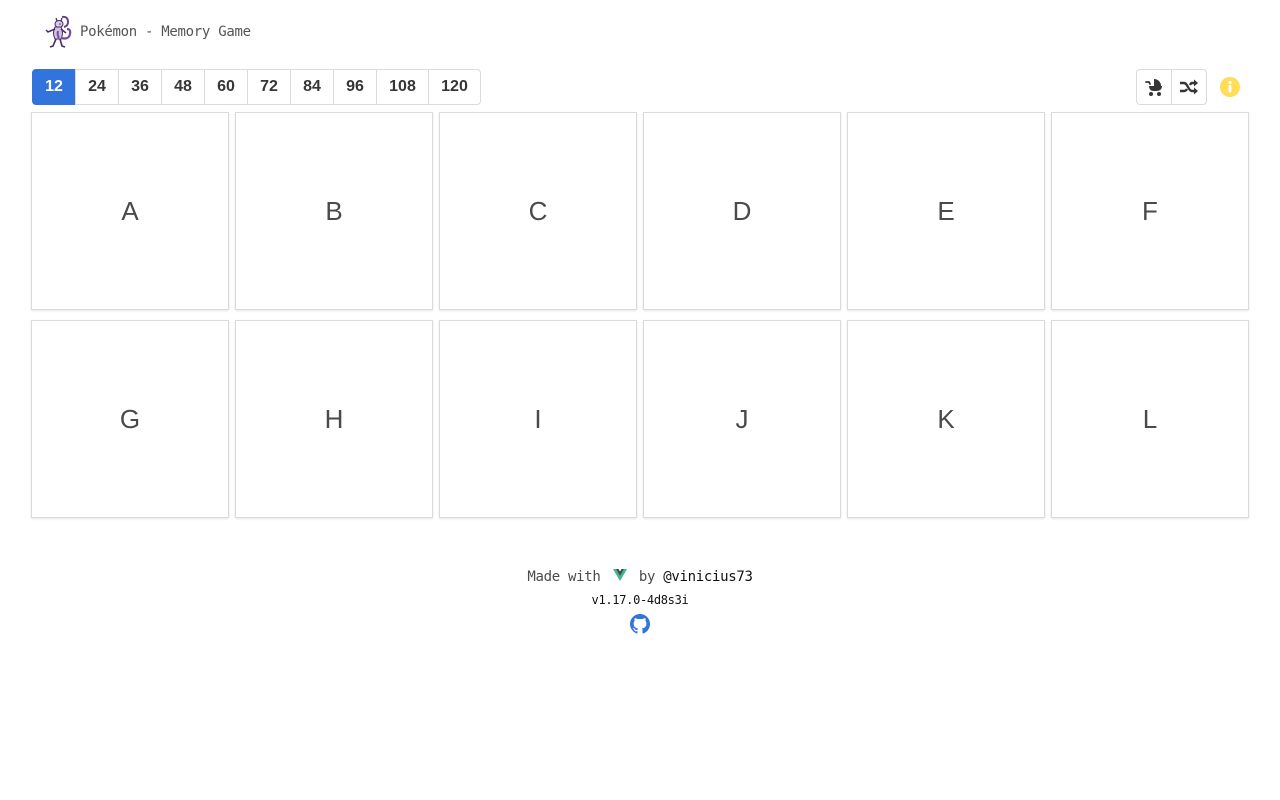 Image resolution: width=1280 pixels, height=800 pixels. I want to click on memory-card: J, so click(742, 419).